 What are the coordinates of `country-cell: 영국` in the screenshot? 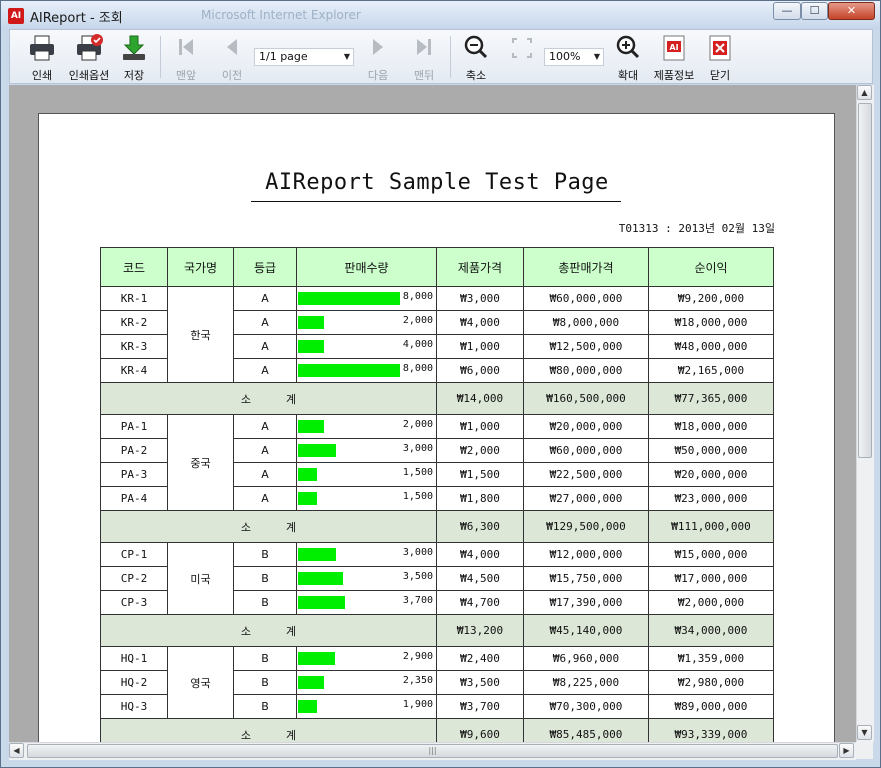 It's located at (200, 682).